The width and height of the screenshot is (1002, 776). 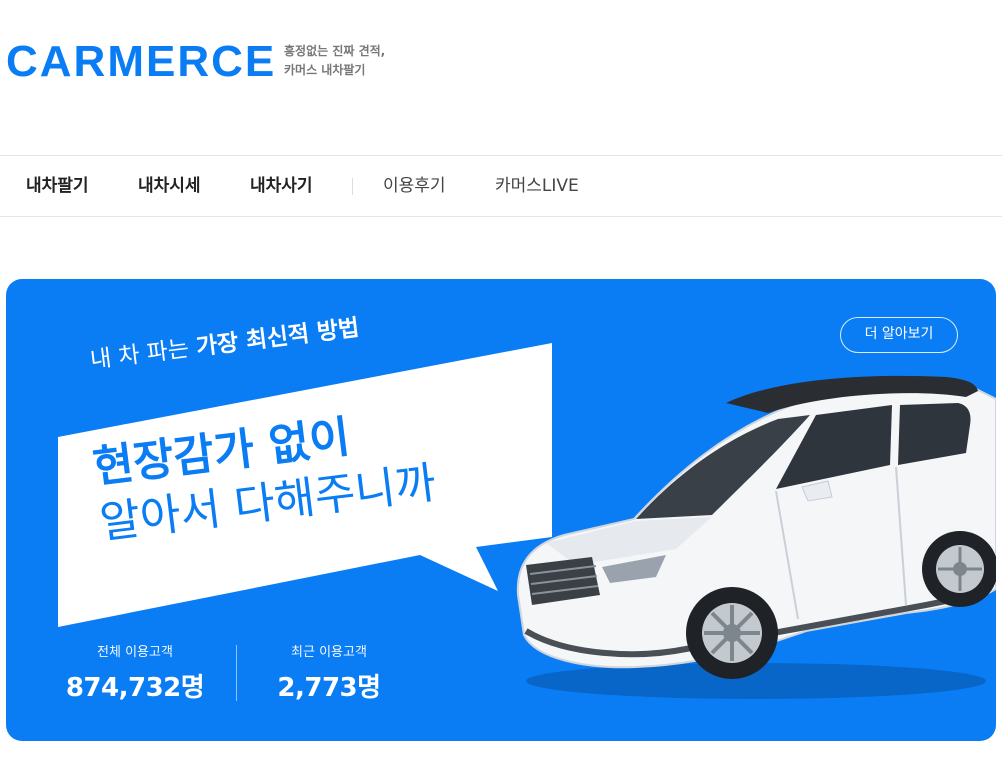 What do you see at coordinates (537, 186) in the screenshot?
I see `nav-item-live: 카머스LIVE` at bounding box center [537, 186].